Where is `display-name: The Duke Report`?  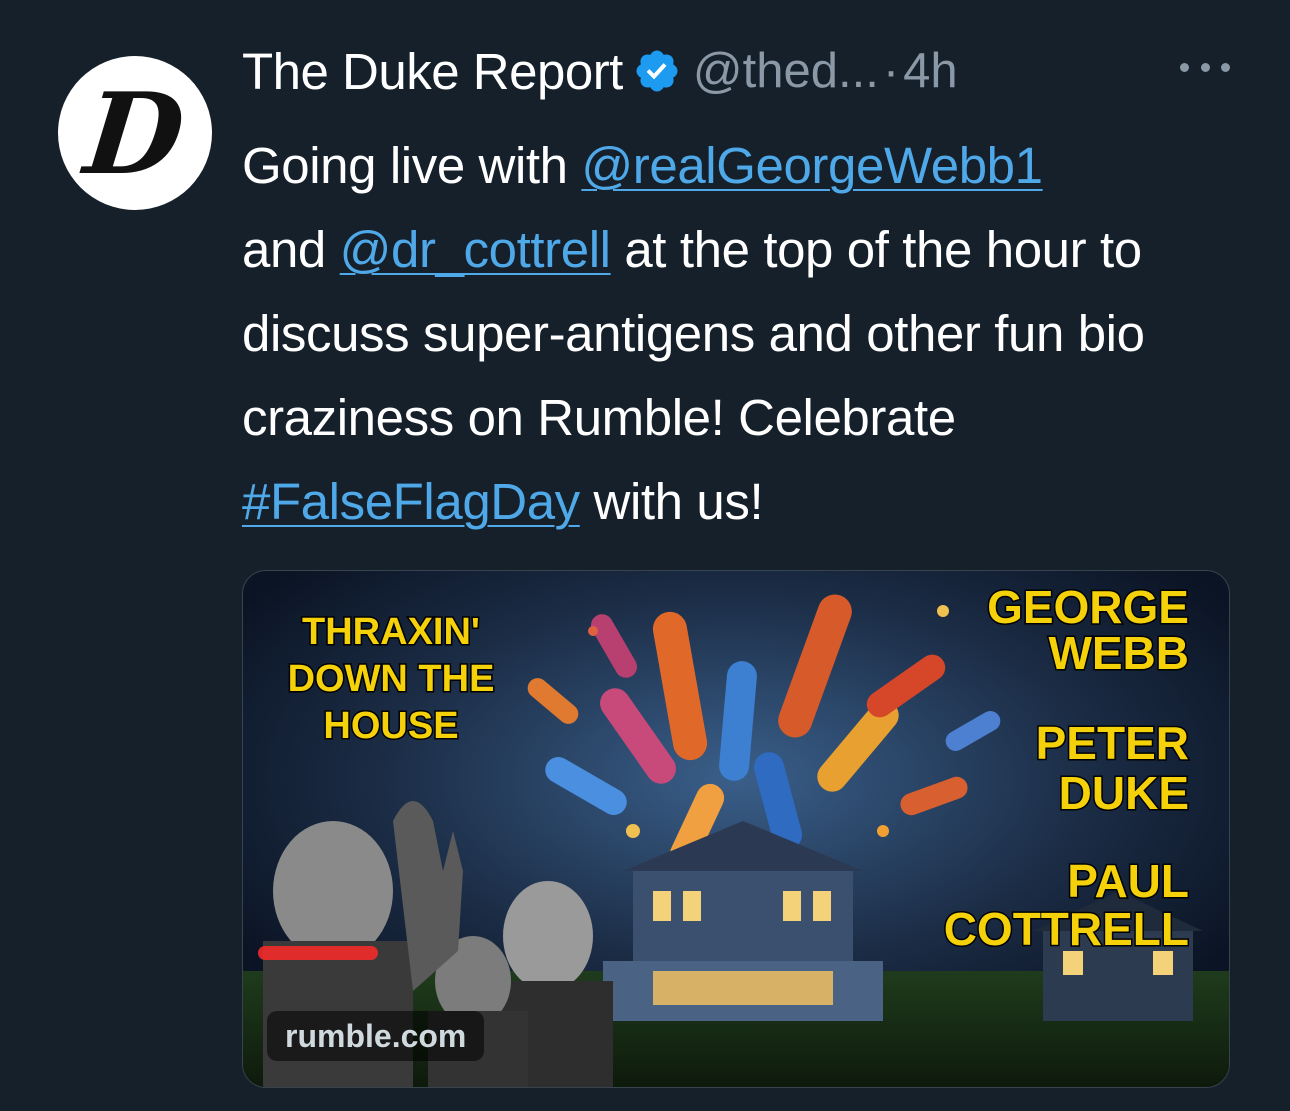 display-name: The Duke Report is located at coordinates (432, 71).